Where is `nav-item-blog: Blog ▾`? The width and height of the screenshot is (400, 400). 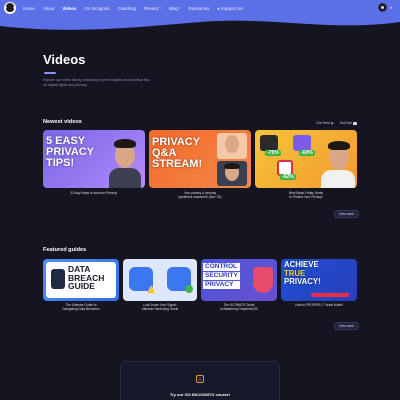 nav-item-blog: Blog ▾ is located at coordinates (174, 8).